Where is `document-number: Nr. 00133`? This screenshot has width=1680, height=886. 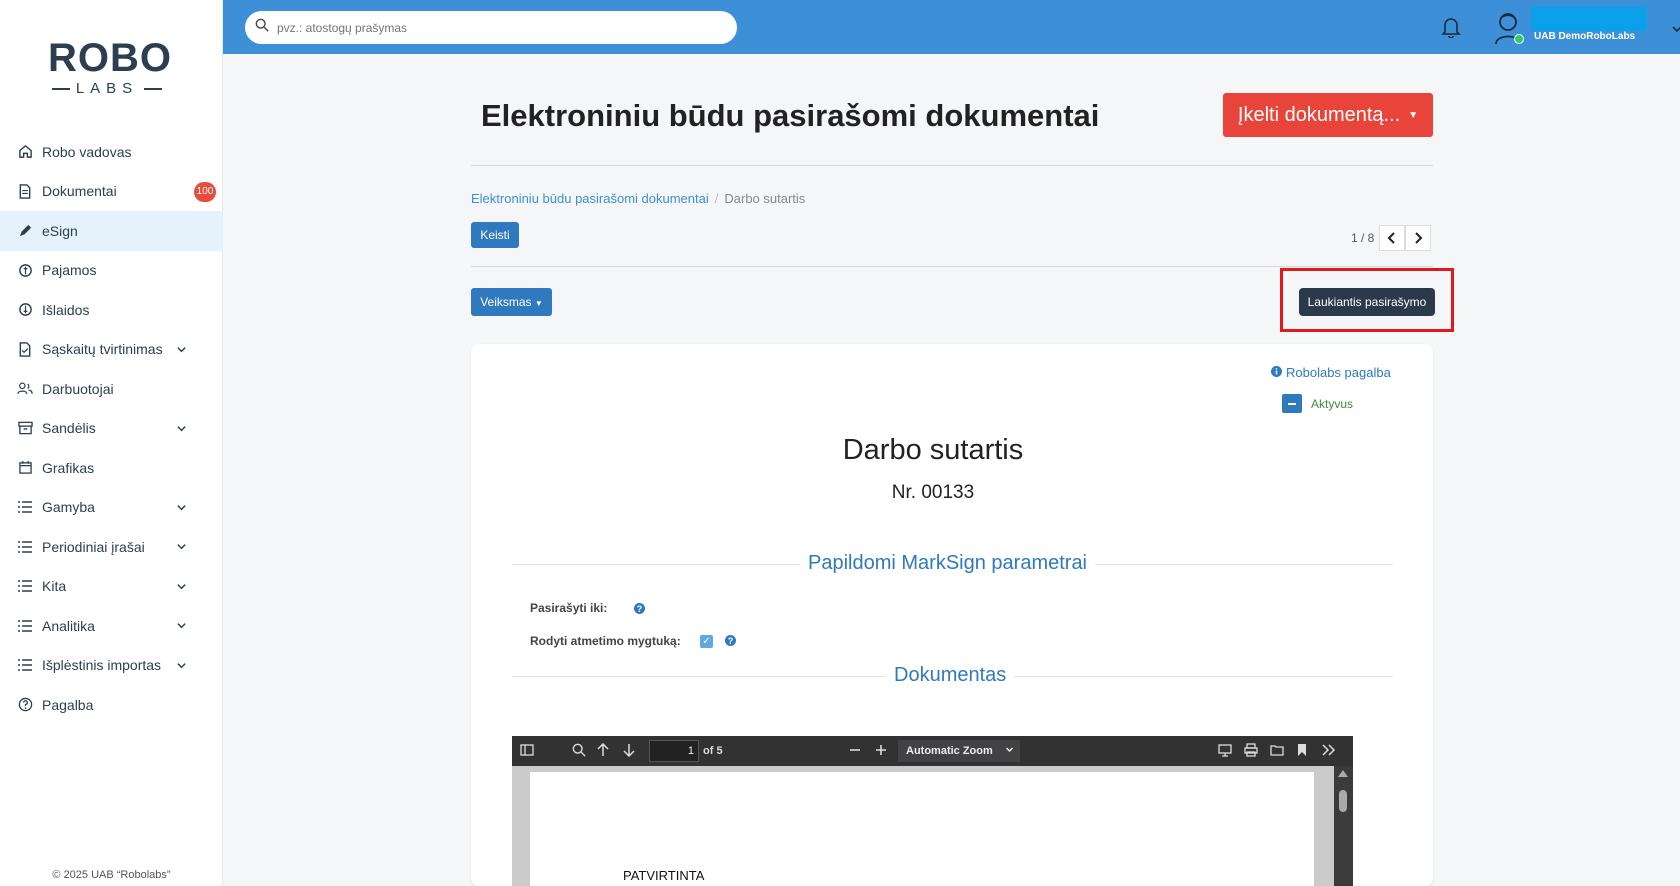
document-number: Nr. 00133 is located at coordinates (933, 492).